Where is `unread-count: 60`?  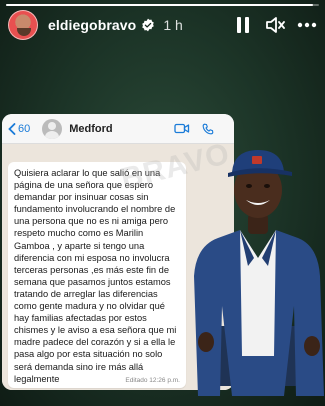 unread-count: 60 is located at coordinates (24, 128).